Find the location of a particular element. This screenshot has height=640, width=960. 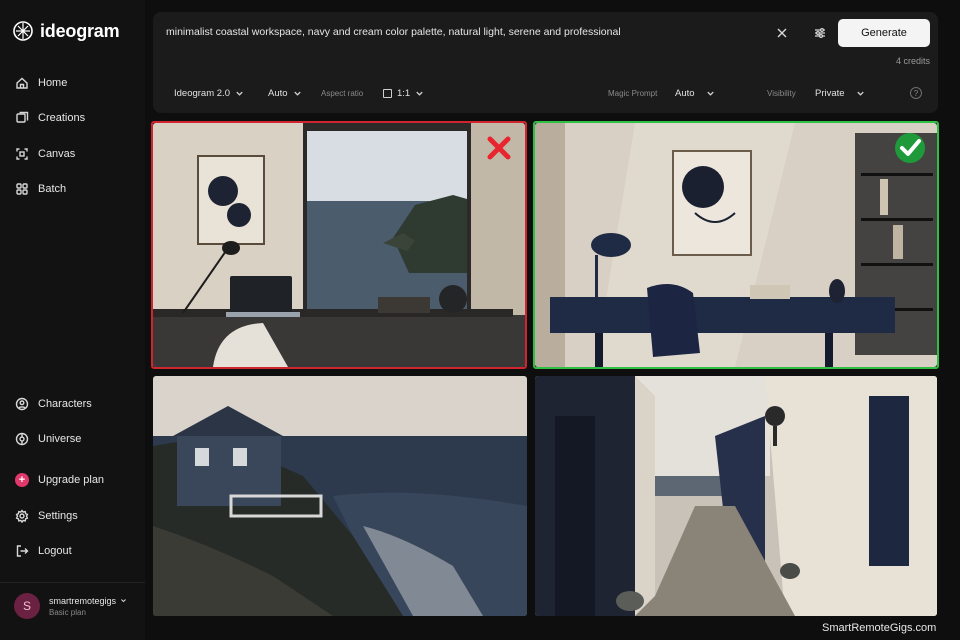

logo: ideogram is located at coordinates (66, 31).